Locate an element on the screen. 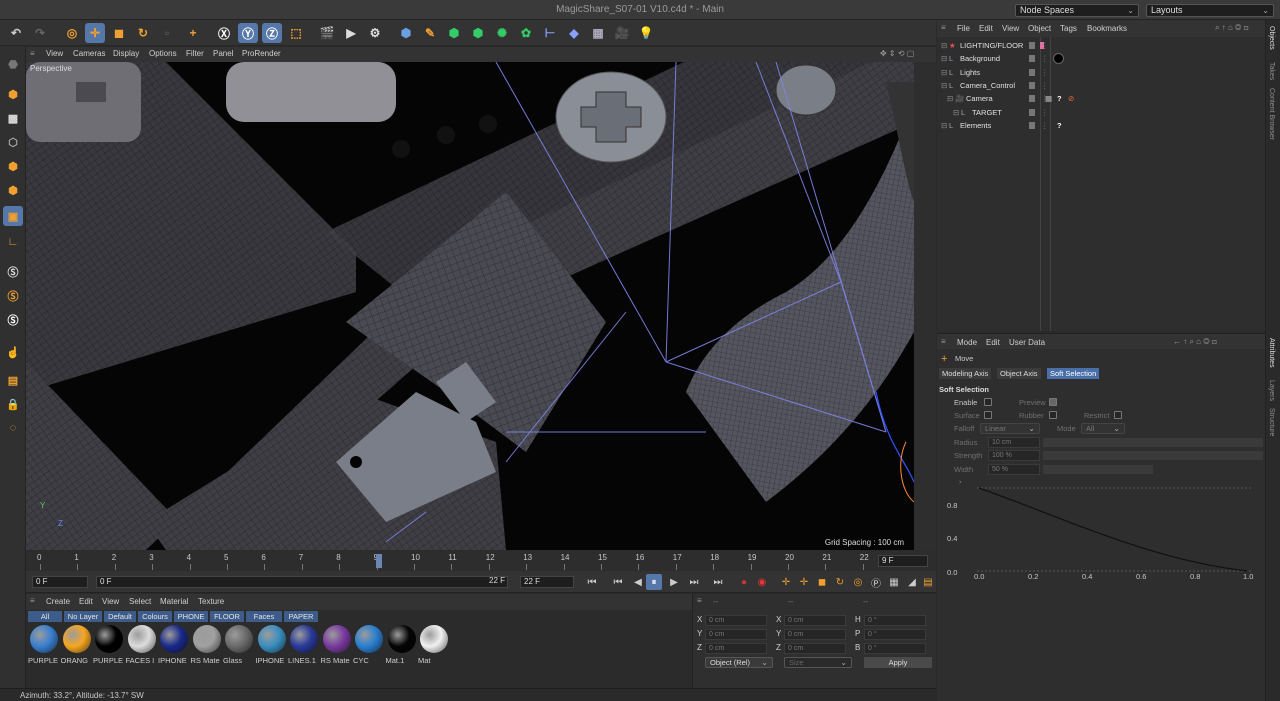 Image resolution: width=1280 pixels, height=701 pixels. position-z-field: 0 cm is located at coordinates (736, 648).